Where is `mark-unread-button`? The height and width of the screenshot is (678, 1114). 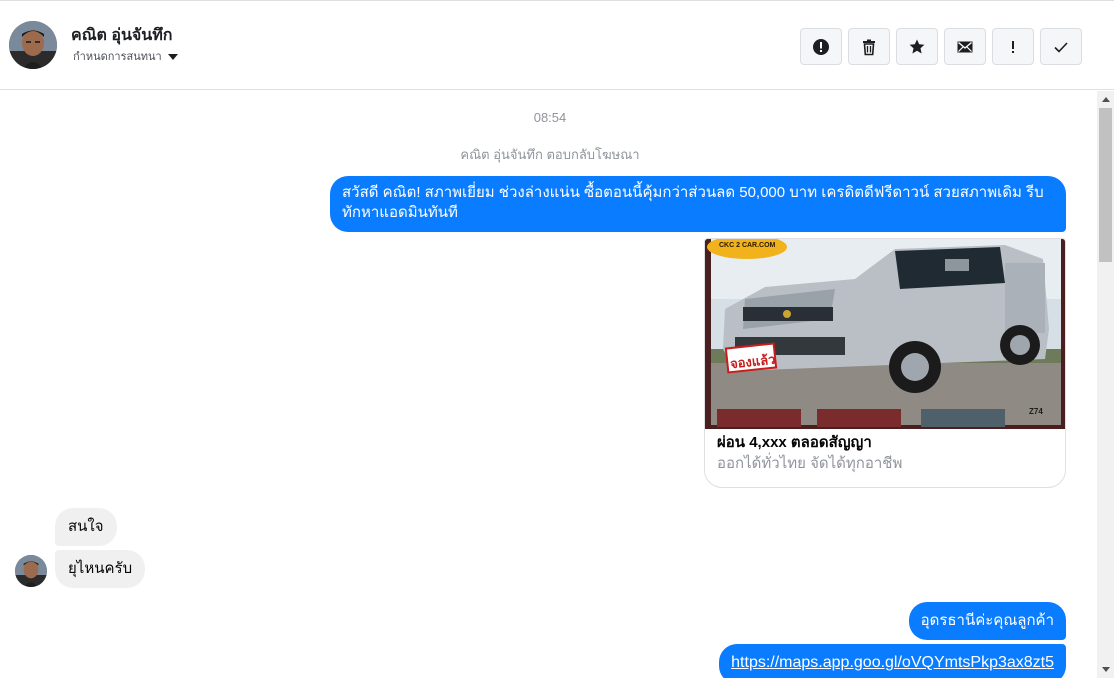
mark-unread-button is located at coordinates (965, 46).